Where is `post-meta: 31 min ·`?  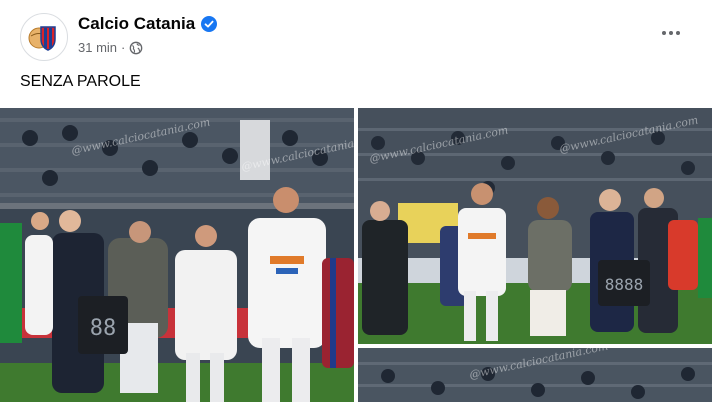
post-meta: 31 min · is located at coordinates (110, 47).